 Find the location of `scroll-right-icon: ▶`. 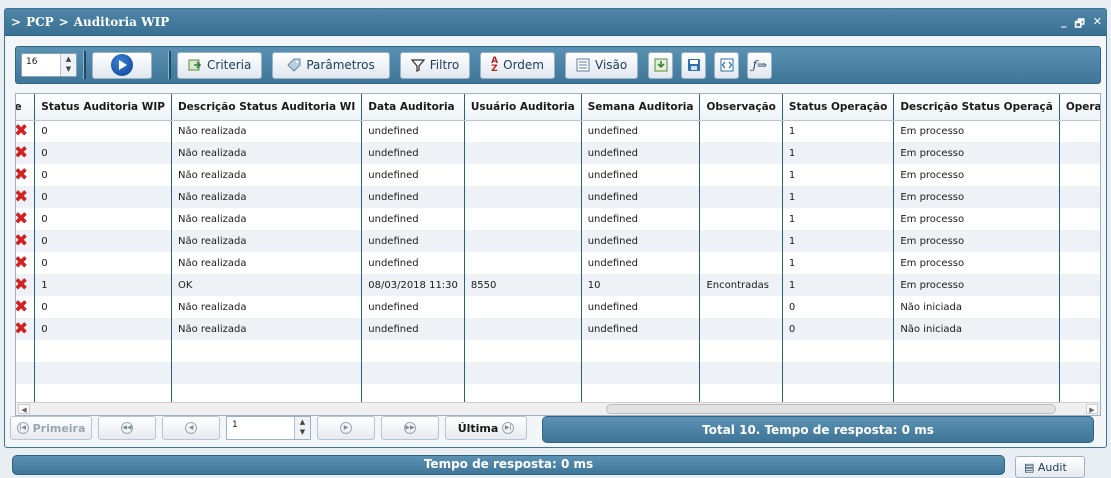

scroll-right-icon: ▶ is located at coordinates (1092, 409).